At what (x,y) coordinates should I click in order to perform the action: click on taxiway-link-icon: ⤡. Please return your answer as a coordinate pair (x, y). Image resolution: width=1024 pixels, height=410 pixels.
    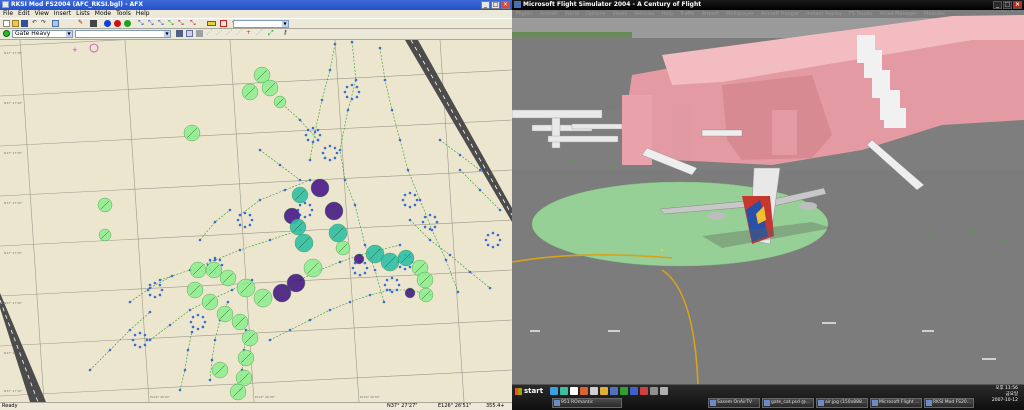
    Looking at the image, I should click on (141, 23).